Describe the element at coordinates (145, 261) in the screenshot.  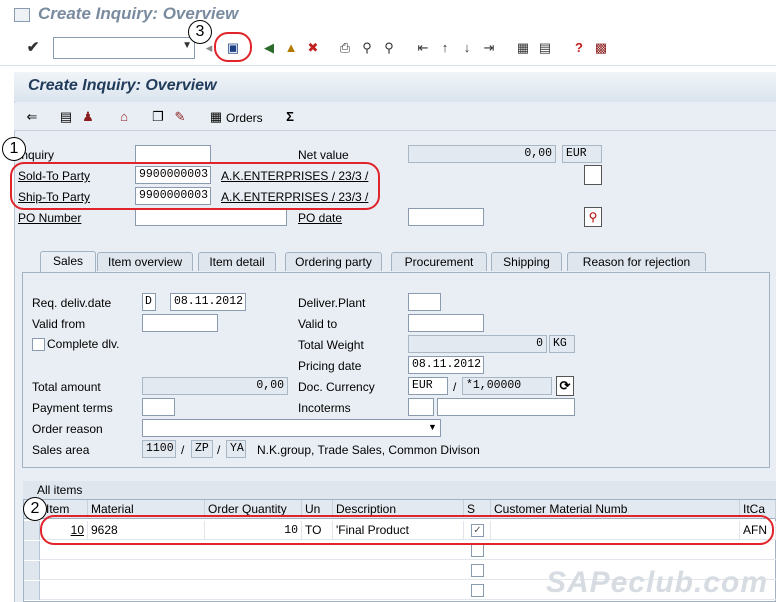
I see `tab-item-overview: Item overview` at that location.